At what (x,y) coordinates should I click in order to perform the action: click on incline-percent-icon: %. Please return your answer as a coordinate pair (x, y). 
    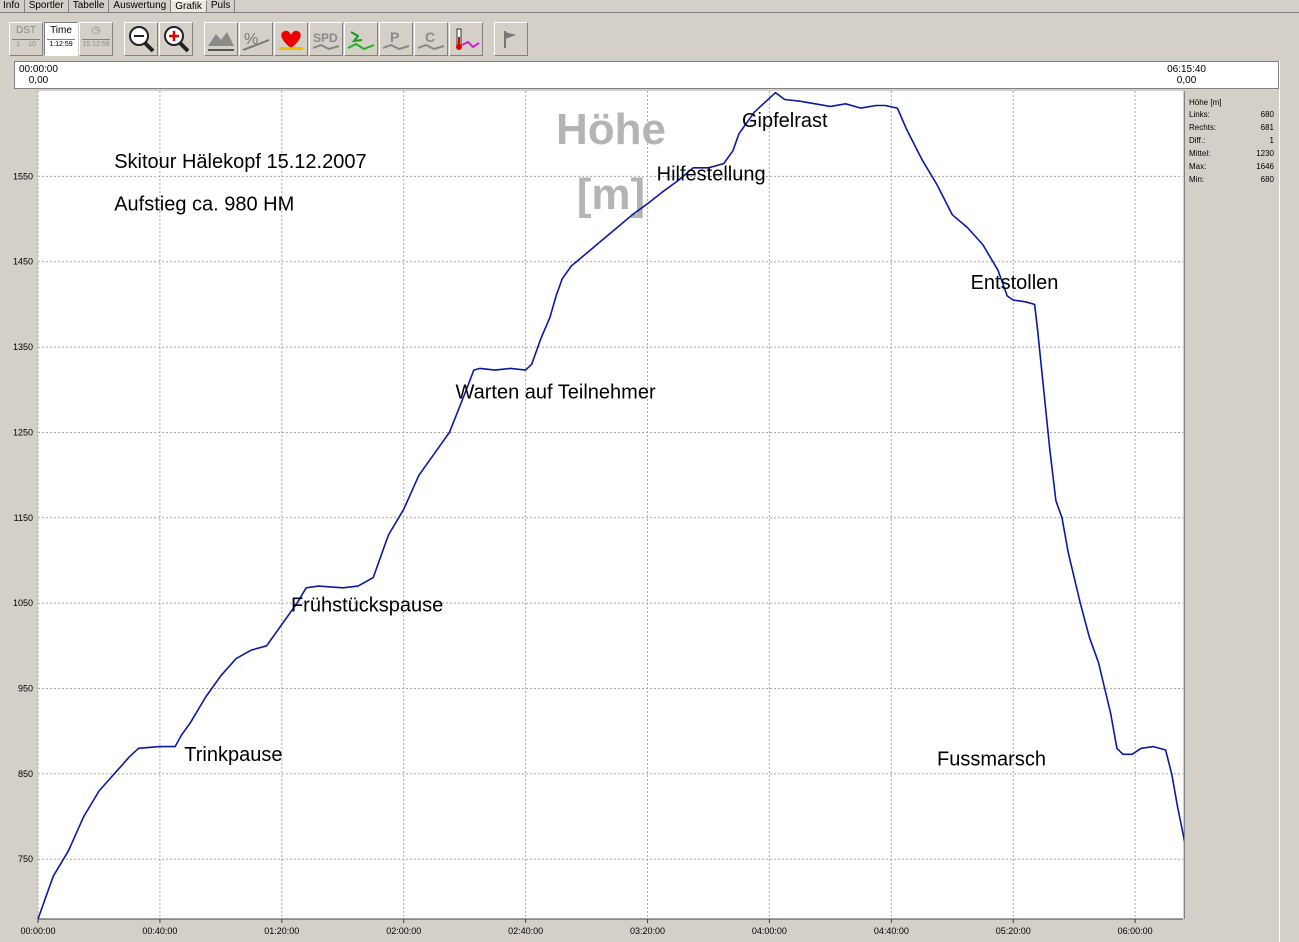
    Looking at the image, I should click on (256, 41).